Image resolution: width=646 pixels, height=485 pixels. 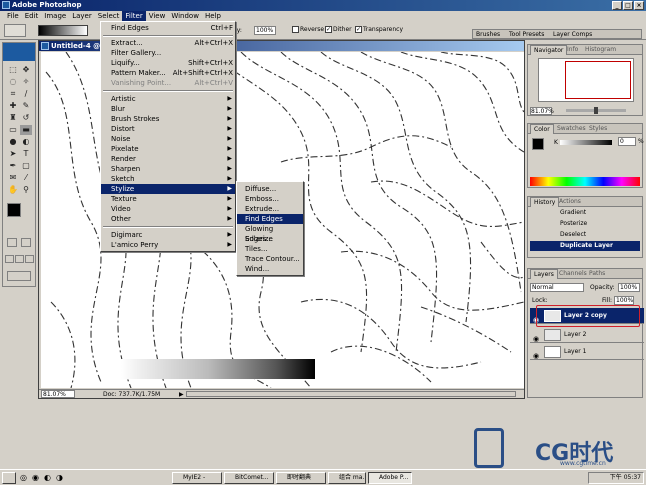 I want to click on notes-icon: ✉, so click(x=13, y=178).